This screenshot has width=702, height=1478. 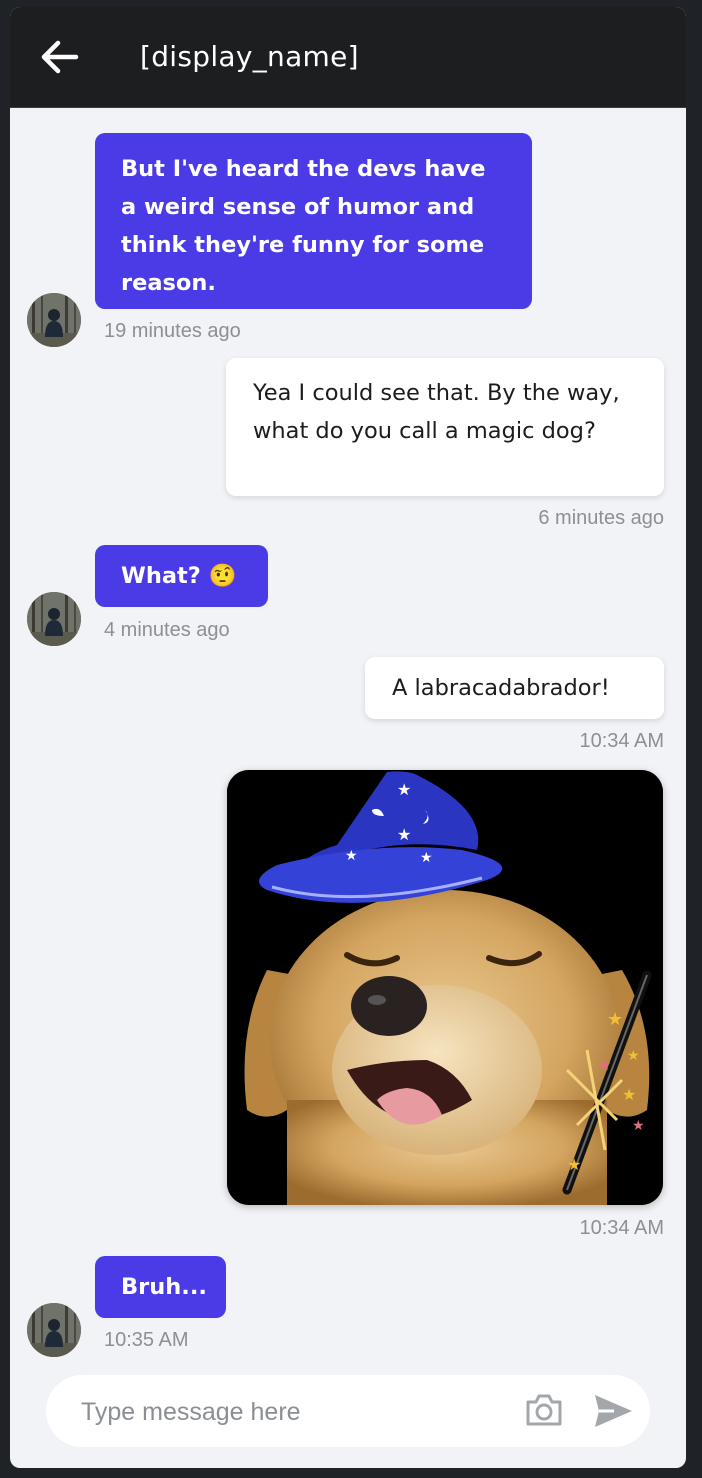 I want to click on chat-header: [display_name], so click(x=348, y=57).